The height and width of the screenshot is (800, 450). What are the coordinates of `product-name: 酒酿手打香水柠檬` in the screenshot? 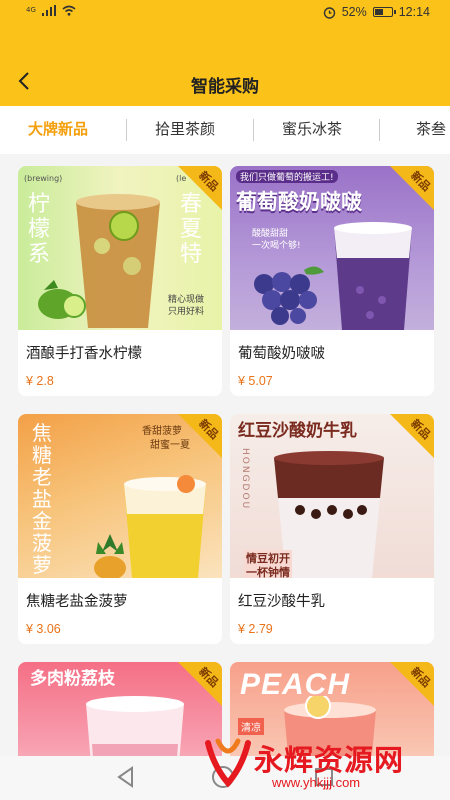 It's located at (84, 354).